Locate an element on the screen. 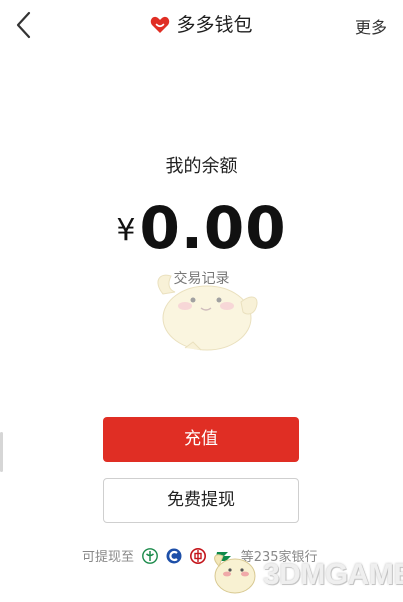 Image resolution: width=403 pixels, height=602 pixels. watermark: 3DMGAME is located at coordinates (304, 573).